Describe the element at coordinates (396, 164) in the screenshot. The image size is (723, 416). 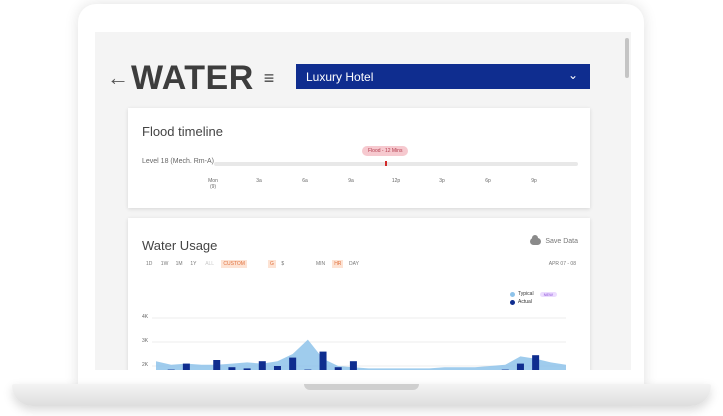
I see `flood-timeline-track` at that location.